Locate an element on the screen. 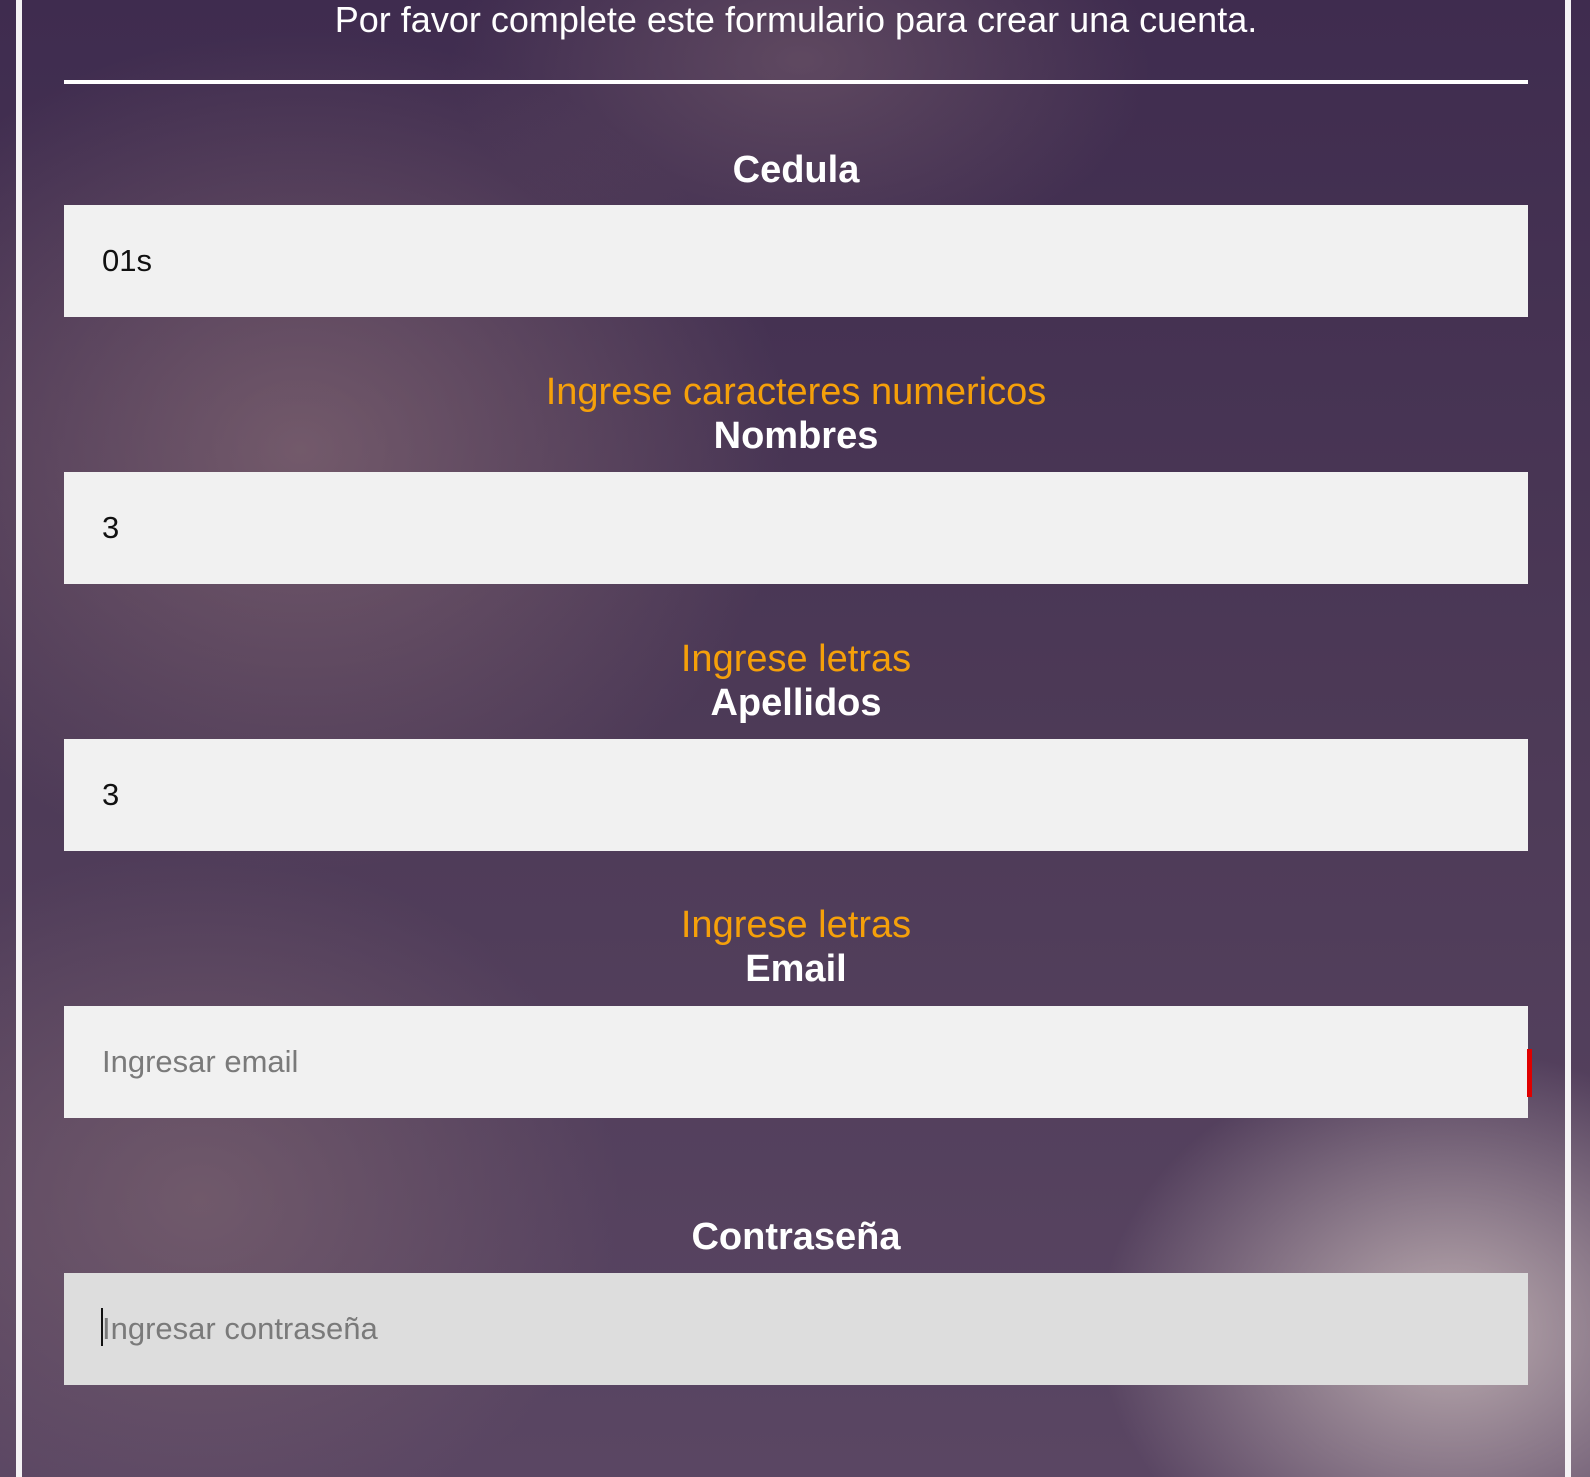 The width and height of the screenshot is (1590, 1477). nombres-input is located at coordinates (796, 528).